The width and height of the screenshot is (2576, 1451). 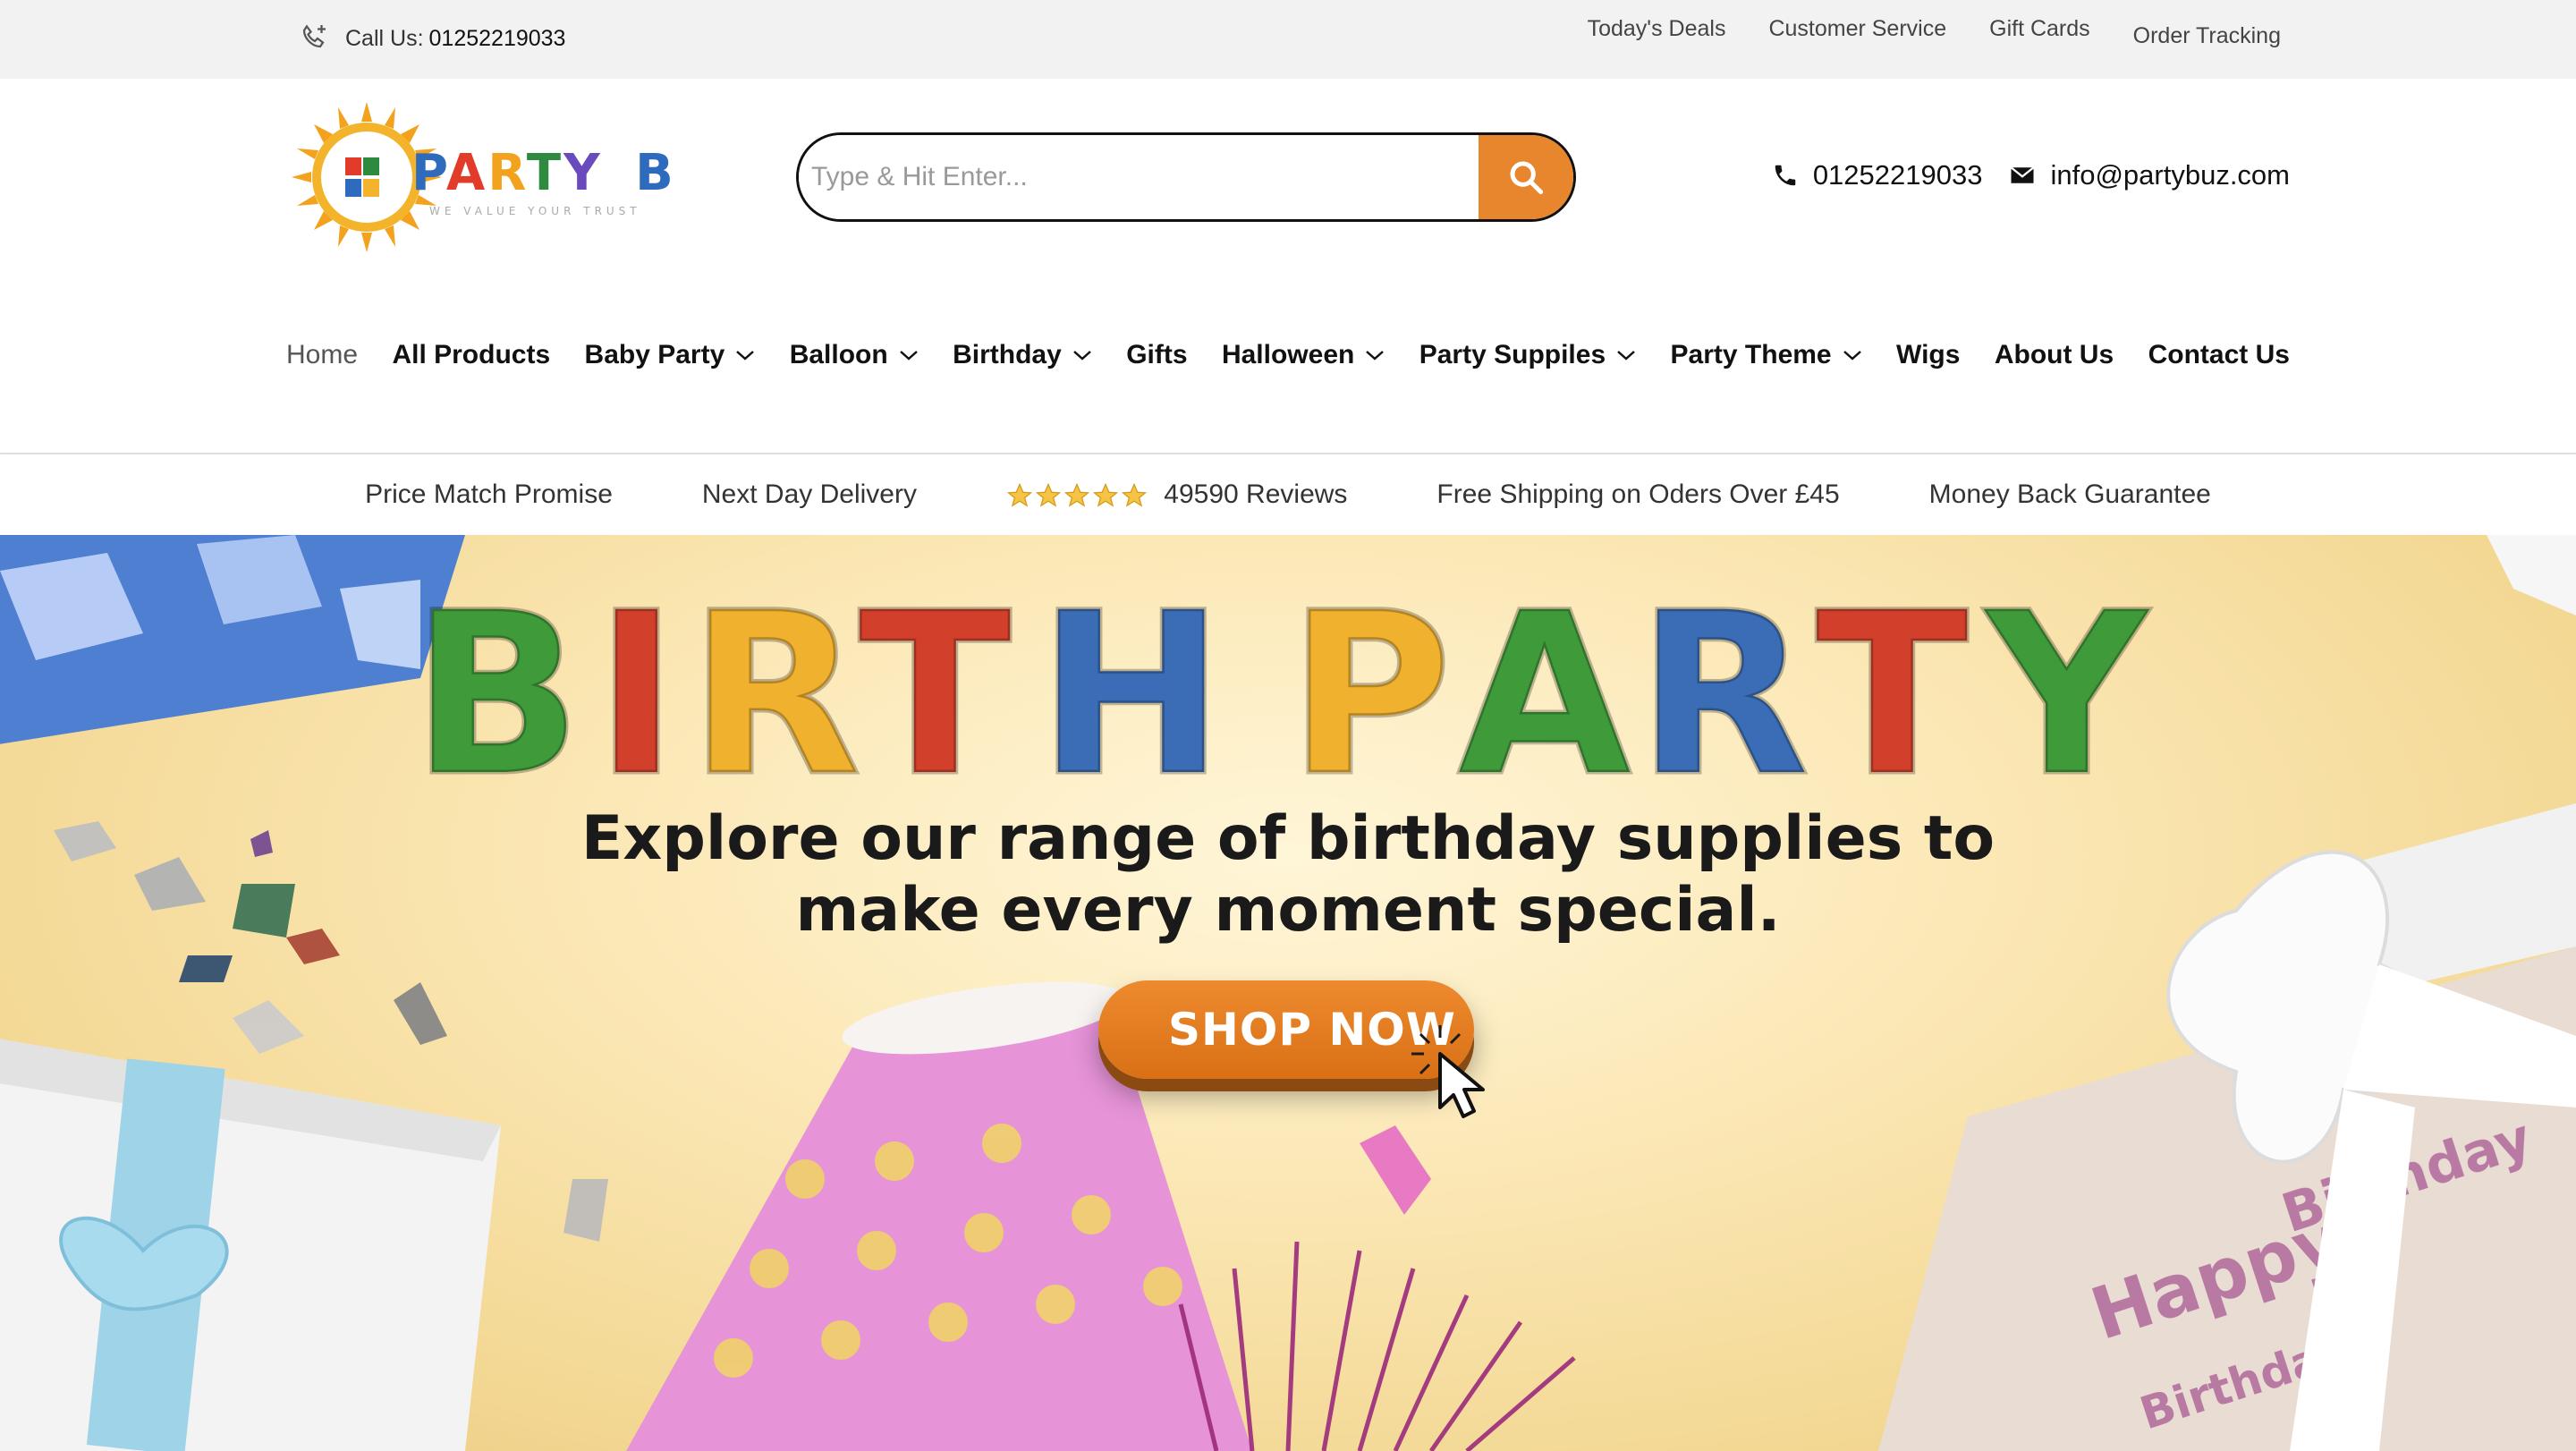 What do you see at coordinates (1857, 32) in the screenshot?
I see `customer-service-link: Customer Service` at bounding box center [1857, 32].